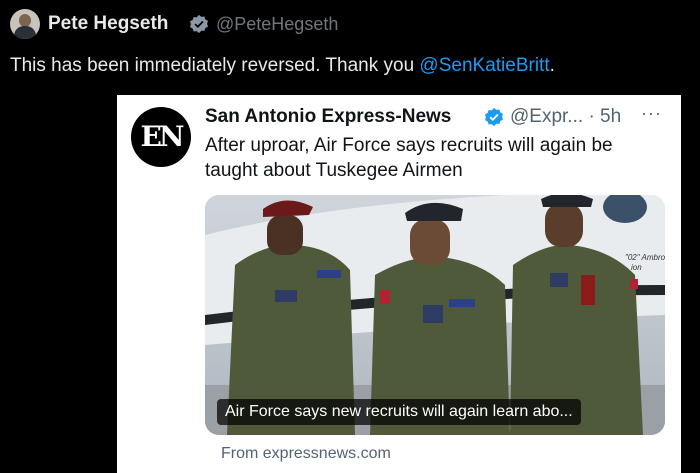  Describe the element at coordinates (277, 24) in the screenshot. I see `author-handle: @PeteHegseth` at that location.